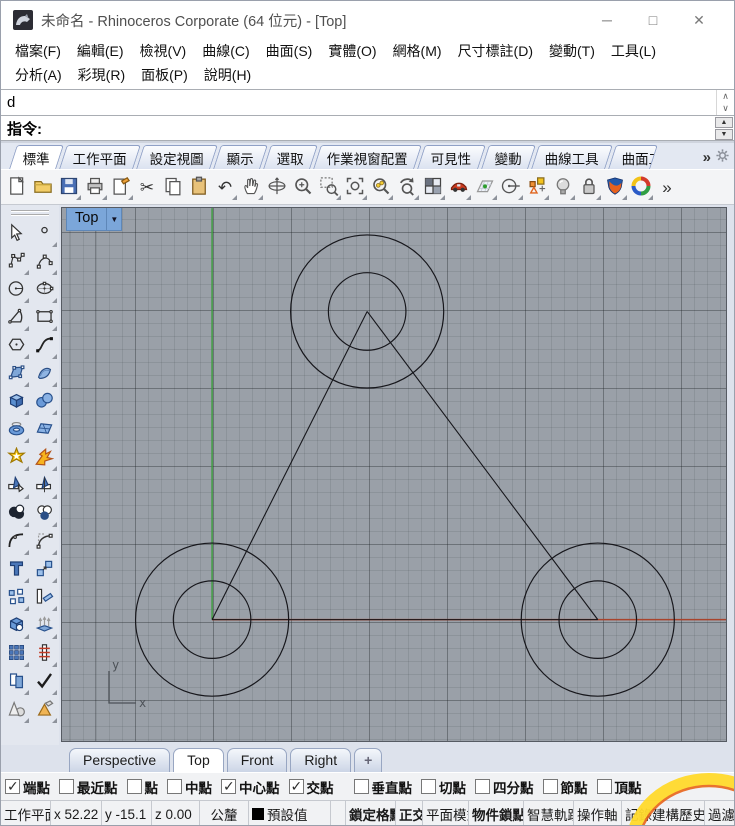 Image resolution: width=735 pixels, height=826 pixels. What do you see at coordinates (69, 187) in the screenshot?
I see `save-file-button` at bounding box center [69, 187].